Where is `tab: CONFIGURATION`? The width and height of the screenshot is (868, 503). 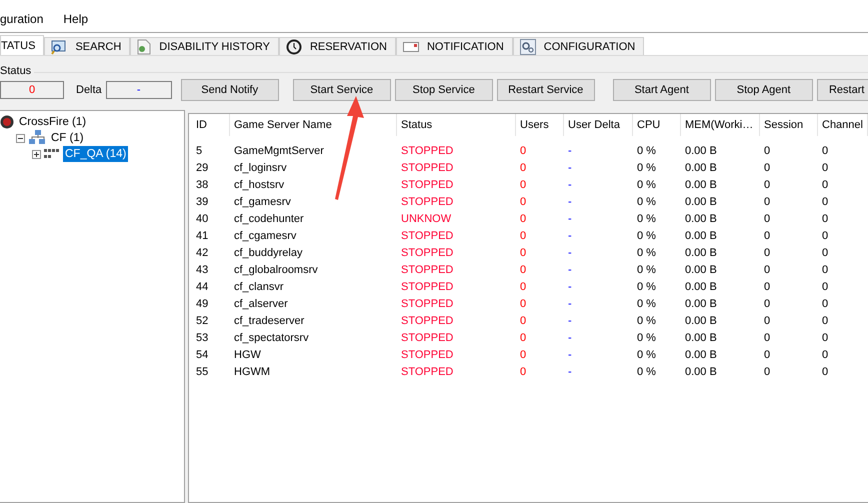 tab: CONFIGURATION is located at coordinates (578, 46).